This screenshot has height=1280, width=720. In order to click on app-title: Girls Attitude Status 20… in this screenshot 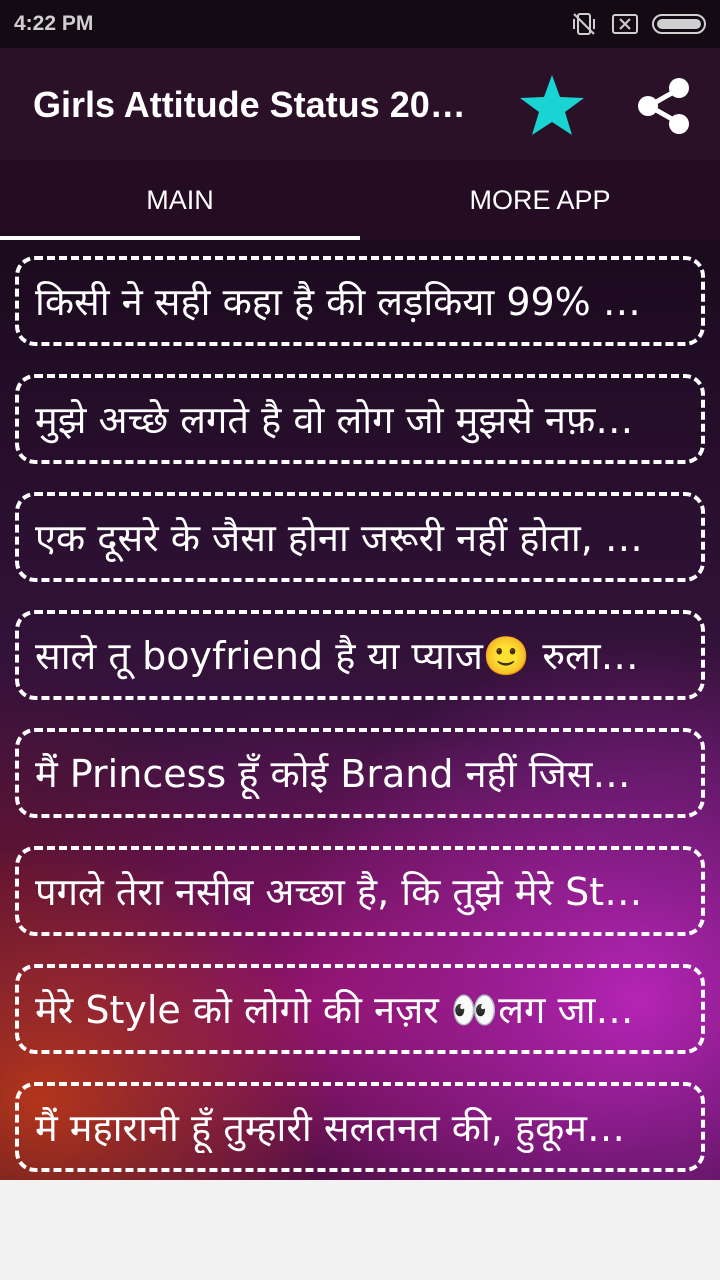, I will do `click(249, 104)`.